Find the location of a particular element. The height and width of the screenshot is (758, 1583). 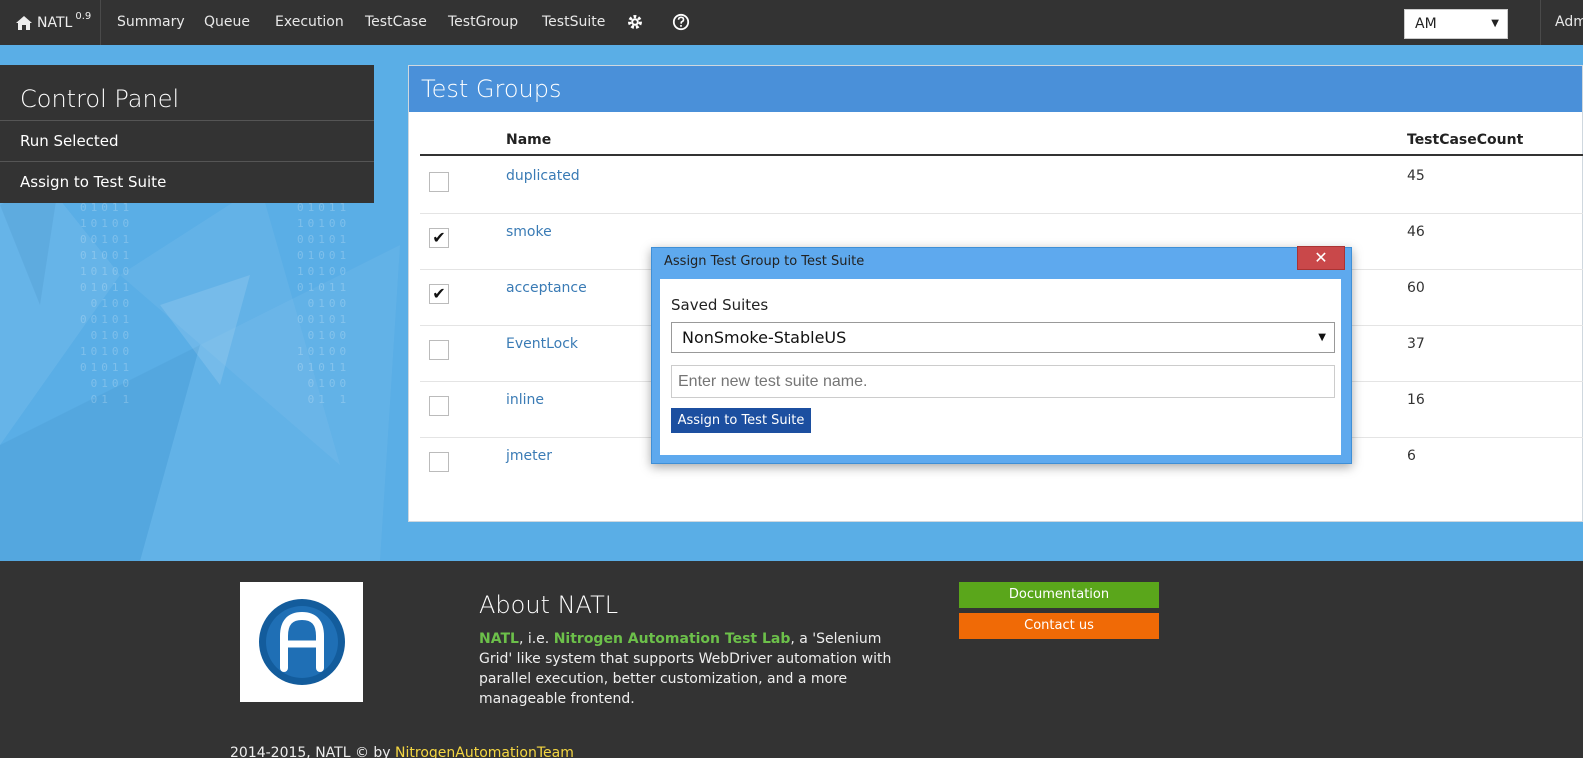

nav-summary: Summary is located at coordinates (151, 22).